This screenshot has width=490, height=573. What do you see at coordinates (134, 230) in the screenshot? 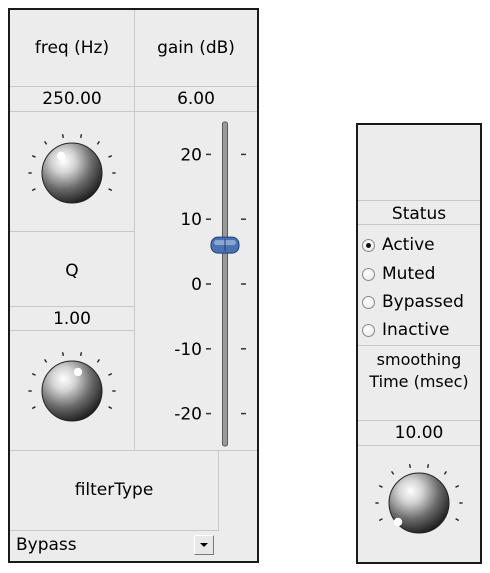
I see `column-divider` at bounding box center [134, 230].